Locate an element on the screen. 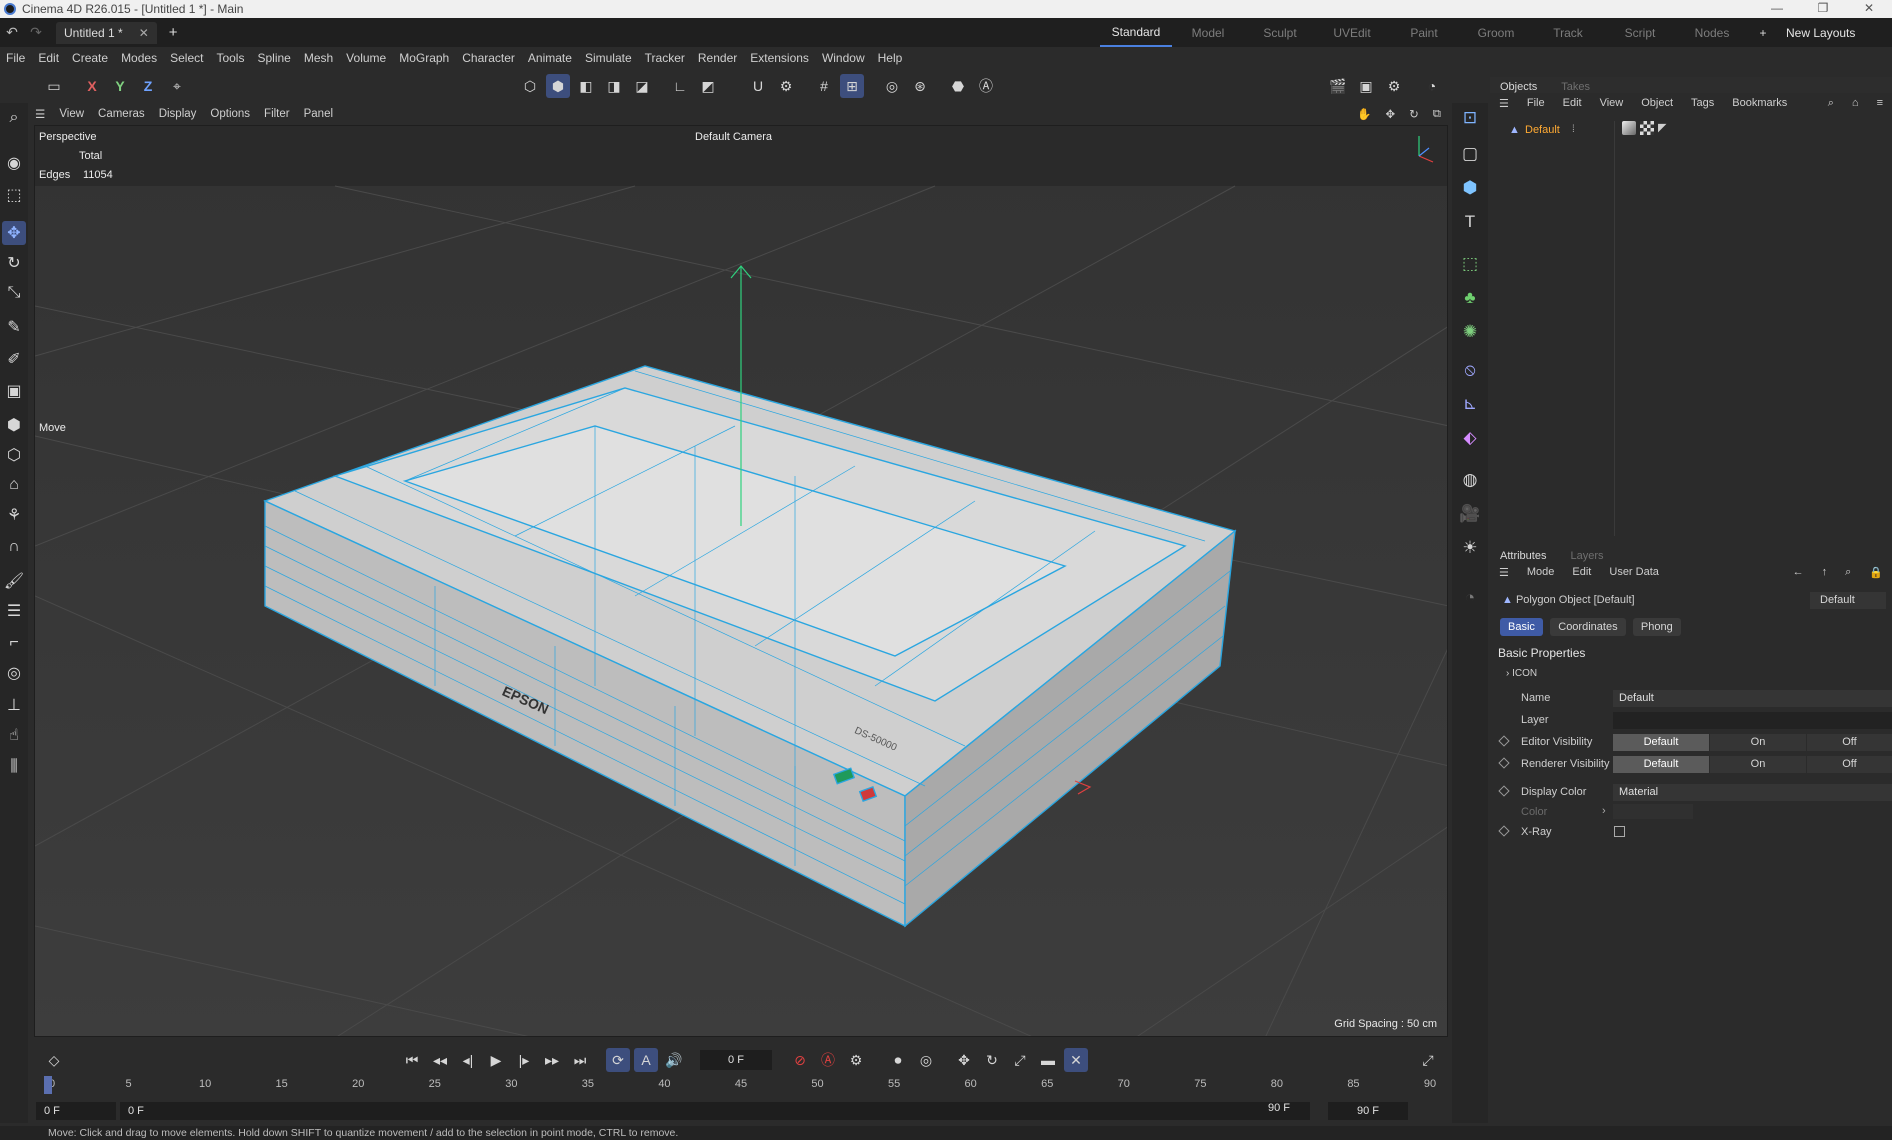 Image resolution: width=1892 pixels, height=1140 pixels. menu-modes: Modes is located at coordinates (139, 58).